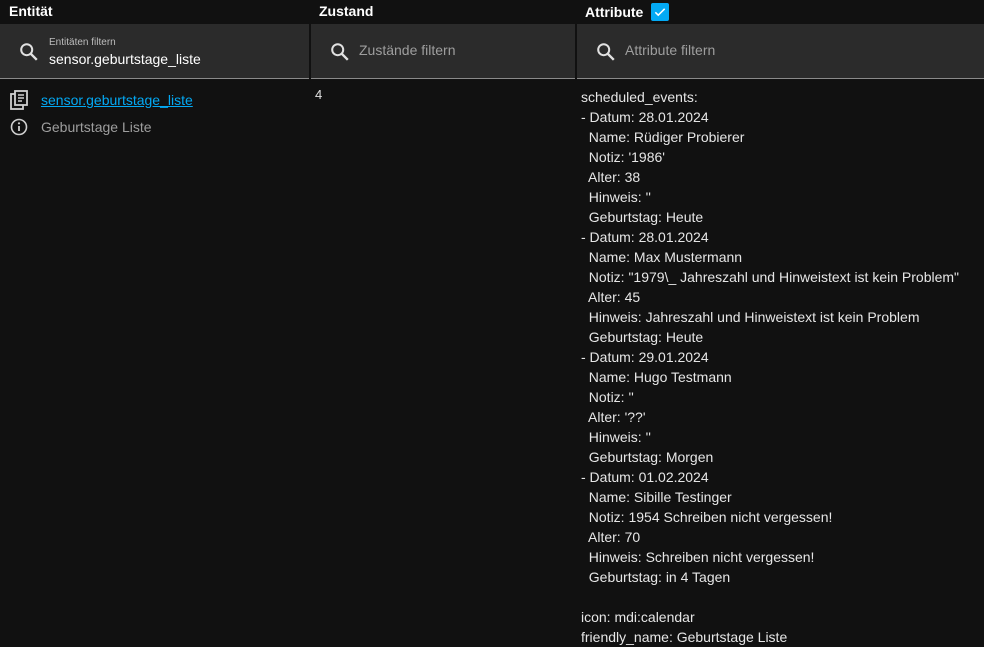 The width and height of the screenshot is (984, 647). What do you see at coordinates (638, 617) in the screenshot?
I see `attribute-line: icon: mdi:calendar` at bounding box center [638, 617].